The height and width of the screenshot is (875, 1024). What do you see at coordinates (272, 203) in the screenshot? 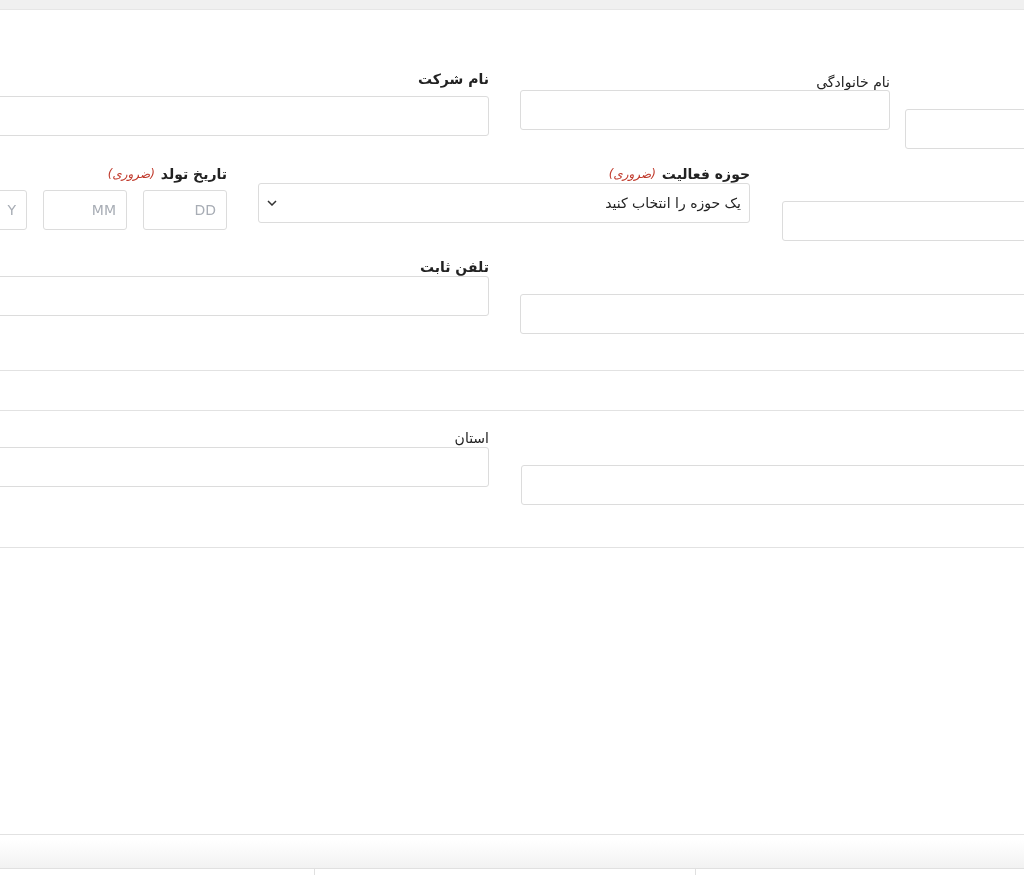
I see `chevron-icon` at bounding box center [272, 203].